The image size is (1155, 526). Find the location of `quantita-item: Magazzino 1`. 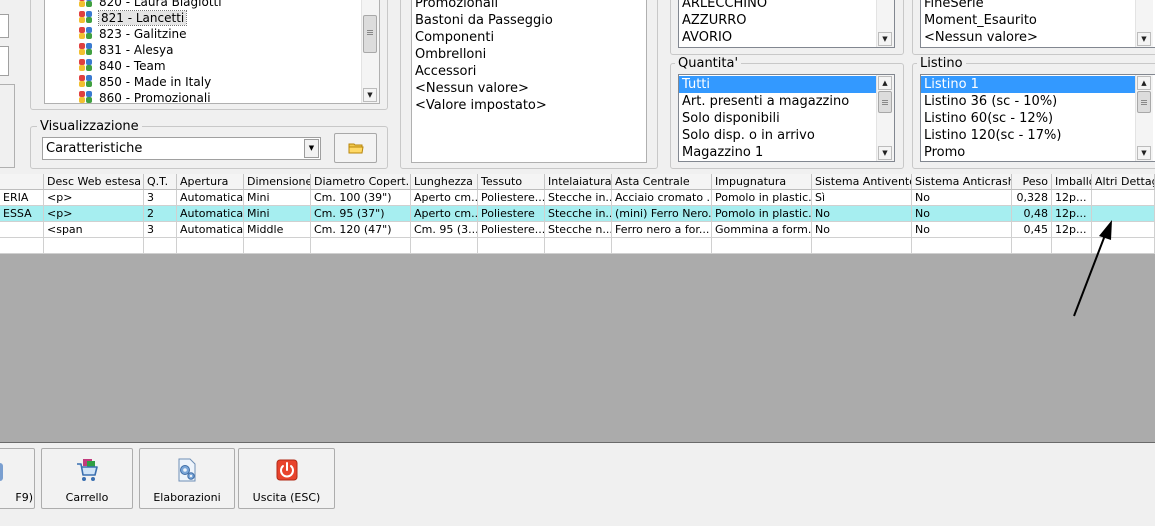

quantita-item: Magazzino 1 is located at coordinates (777, 152).